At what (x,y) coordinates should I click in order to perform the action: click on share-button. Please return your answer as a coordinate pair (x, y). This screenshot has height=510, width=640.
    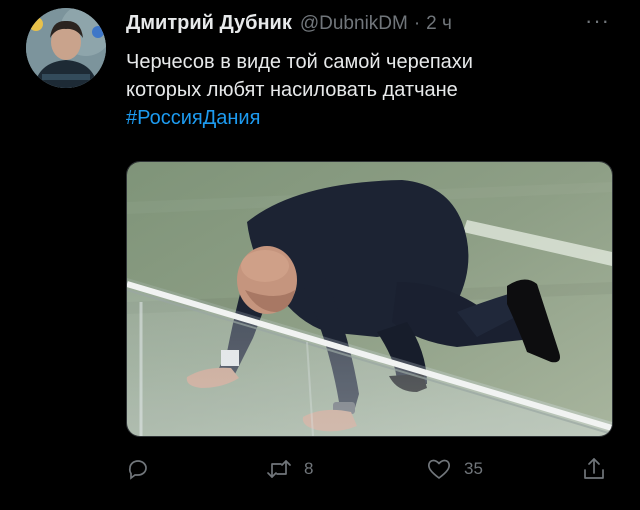
    Looking at the image, I should click on (594, 469).